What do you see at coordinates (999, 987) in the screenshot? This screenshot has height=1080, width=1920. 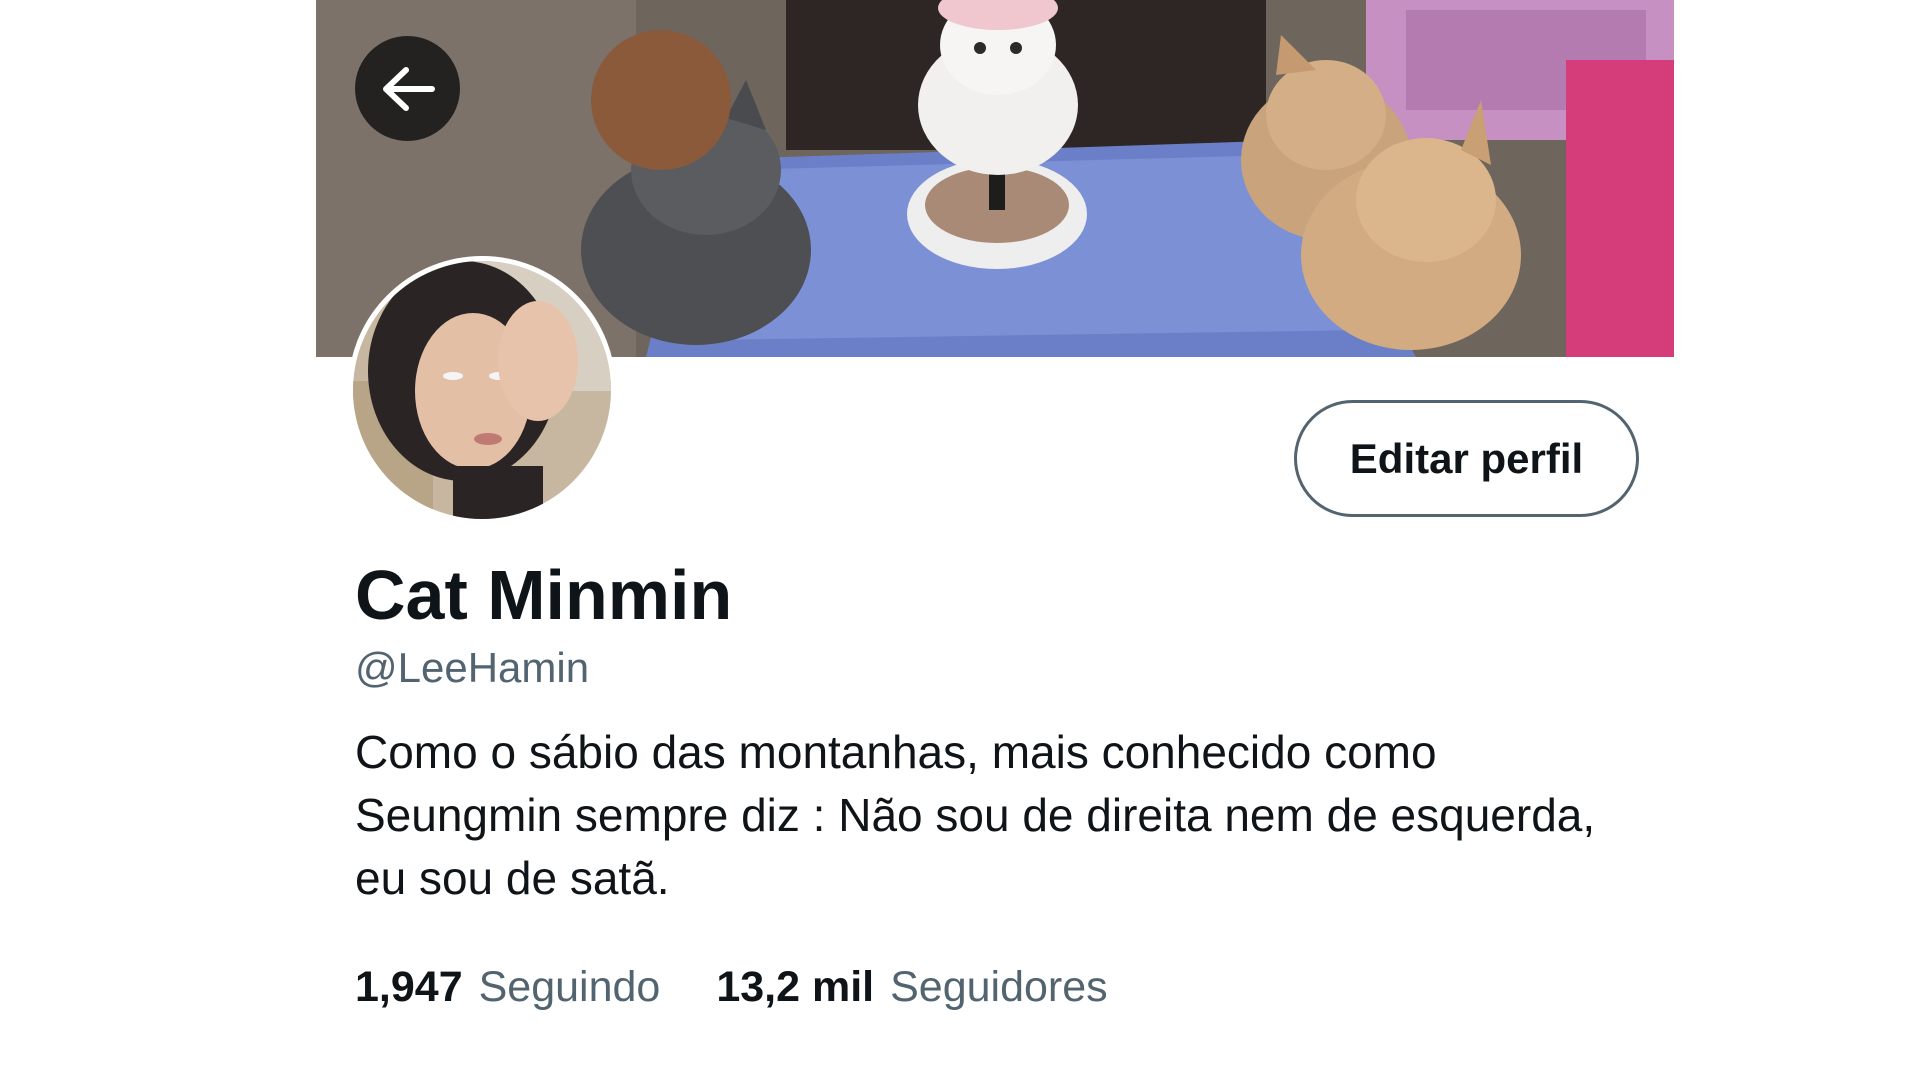 I see `followers-label: Seguidores` at bounding box center [999, 987].